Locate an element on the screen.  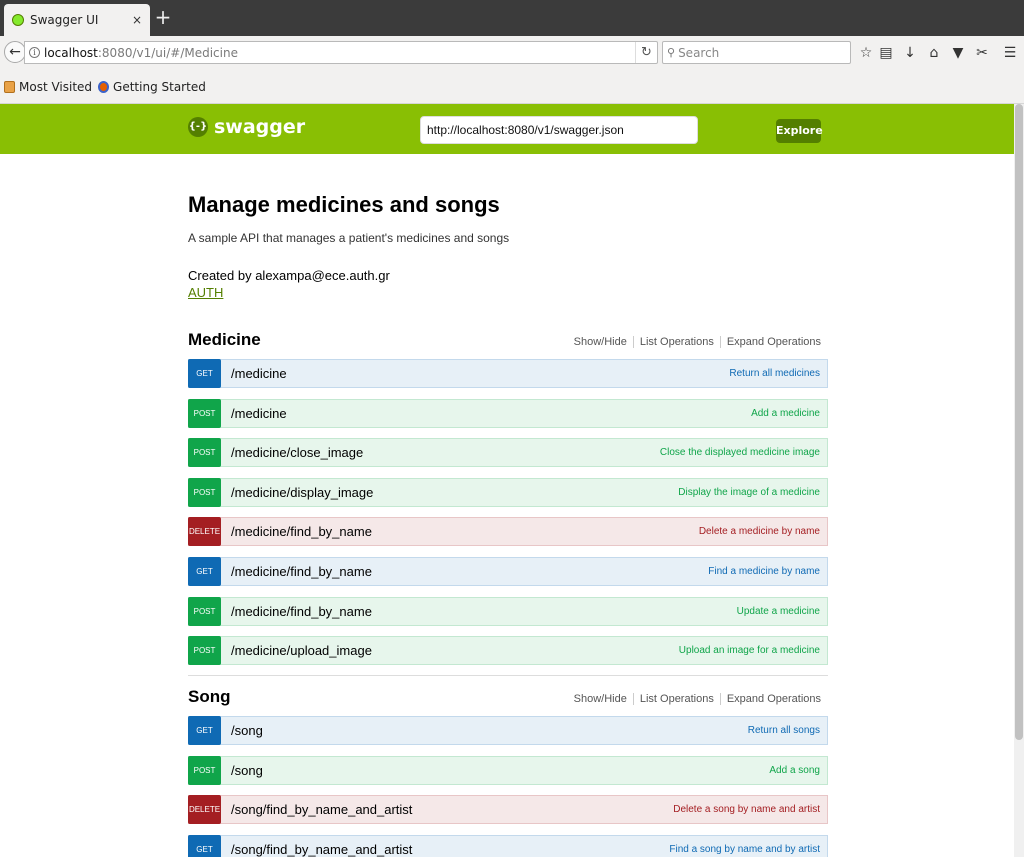
operation-summary: Update a medicine is located at coordinates (778, 611).